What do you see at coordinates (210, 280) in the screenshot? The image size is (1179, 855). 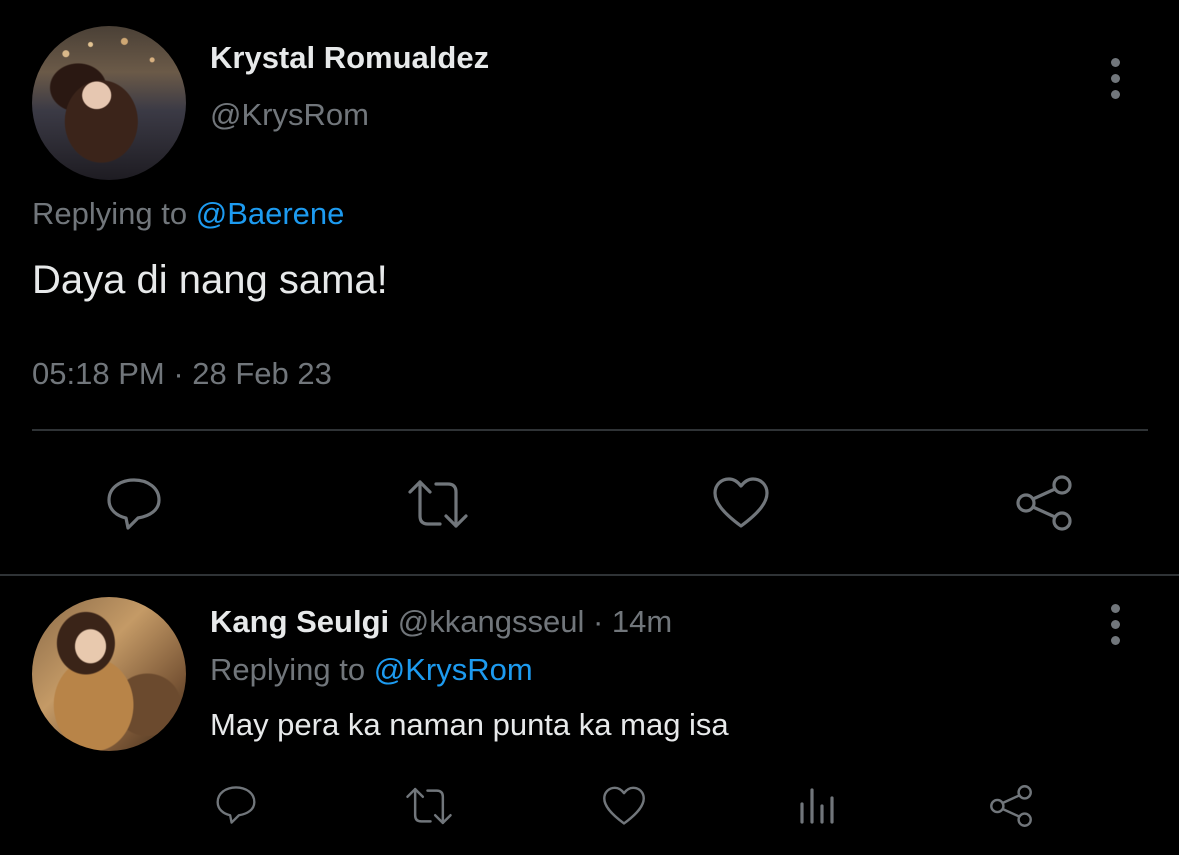 I see `tweet-text: Daya di nang sama!` at bounding box center [210, 280].